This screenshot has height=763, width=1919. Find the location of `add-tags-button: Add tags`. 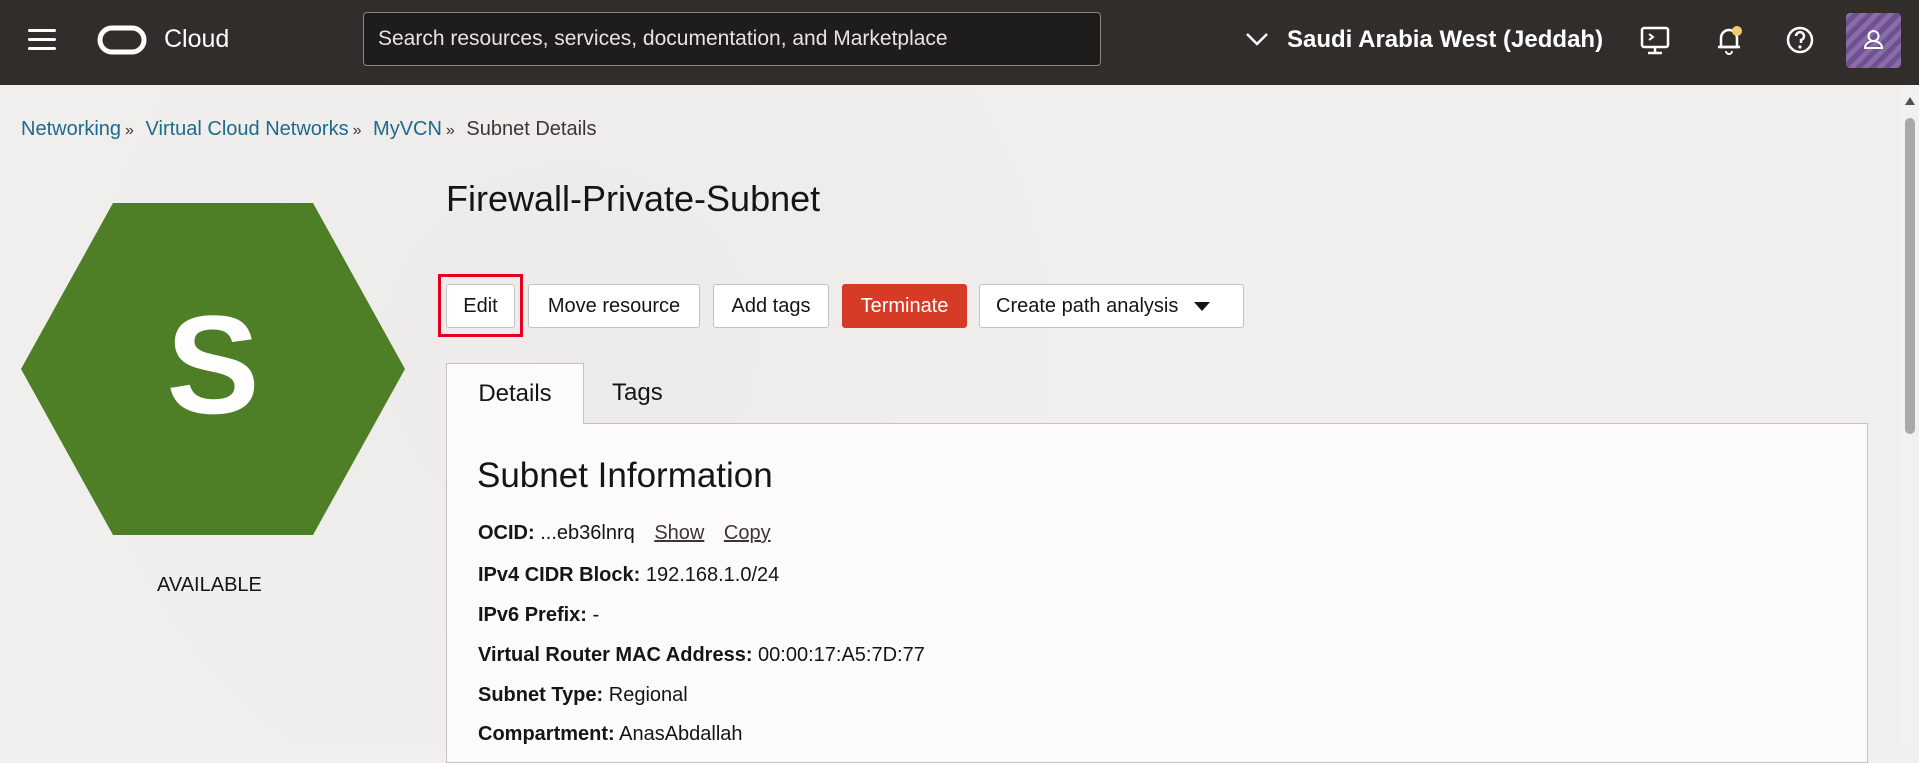

add-tags-button: Add tags is located at coordinates (771, 306).